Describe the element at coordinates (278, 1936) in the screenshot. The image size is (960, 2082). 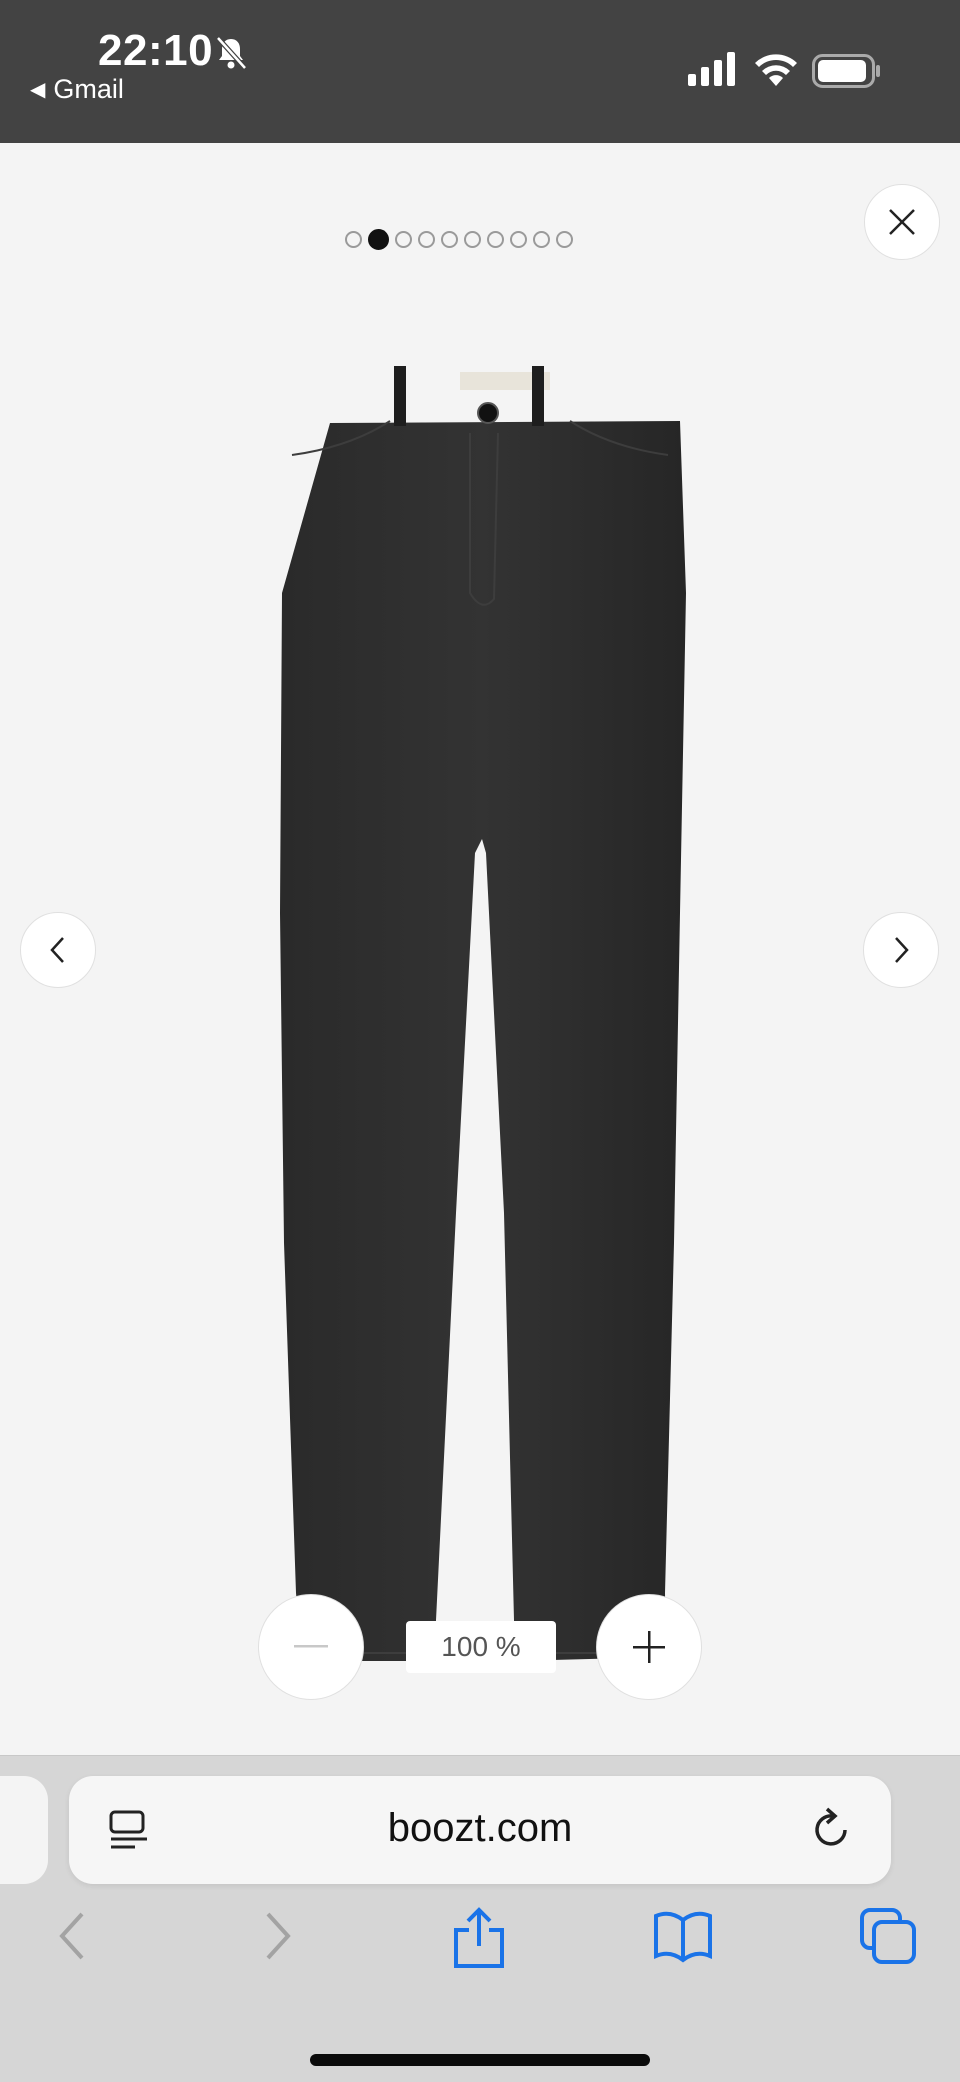
I see `forward-chevron-icon` at that location.